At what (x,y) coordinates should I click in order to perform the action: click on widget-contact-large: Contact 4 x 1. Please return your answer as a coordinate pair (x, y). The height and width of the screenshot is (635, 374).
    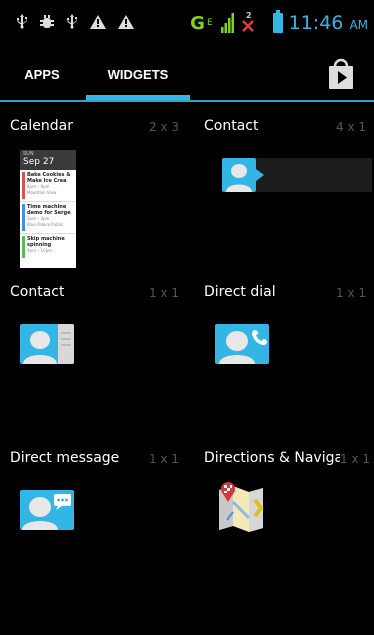
    Looking at the image, I should click on (280, 187).